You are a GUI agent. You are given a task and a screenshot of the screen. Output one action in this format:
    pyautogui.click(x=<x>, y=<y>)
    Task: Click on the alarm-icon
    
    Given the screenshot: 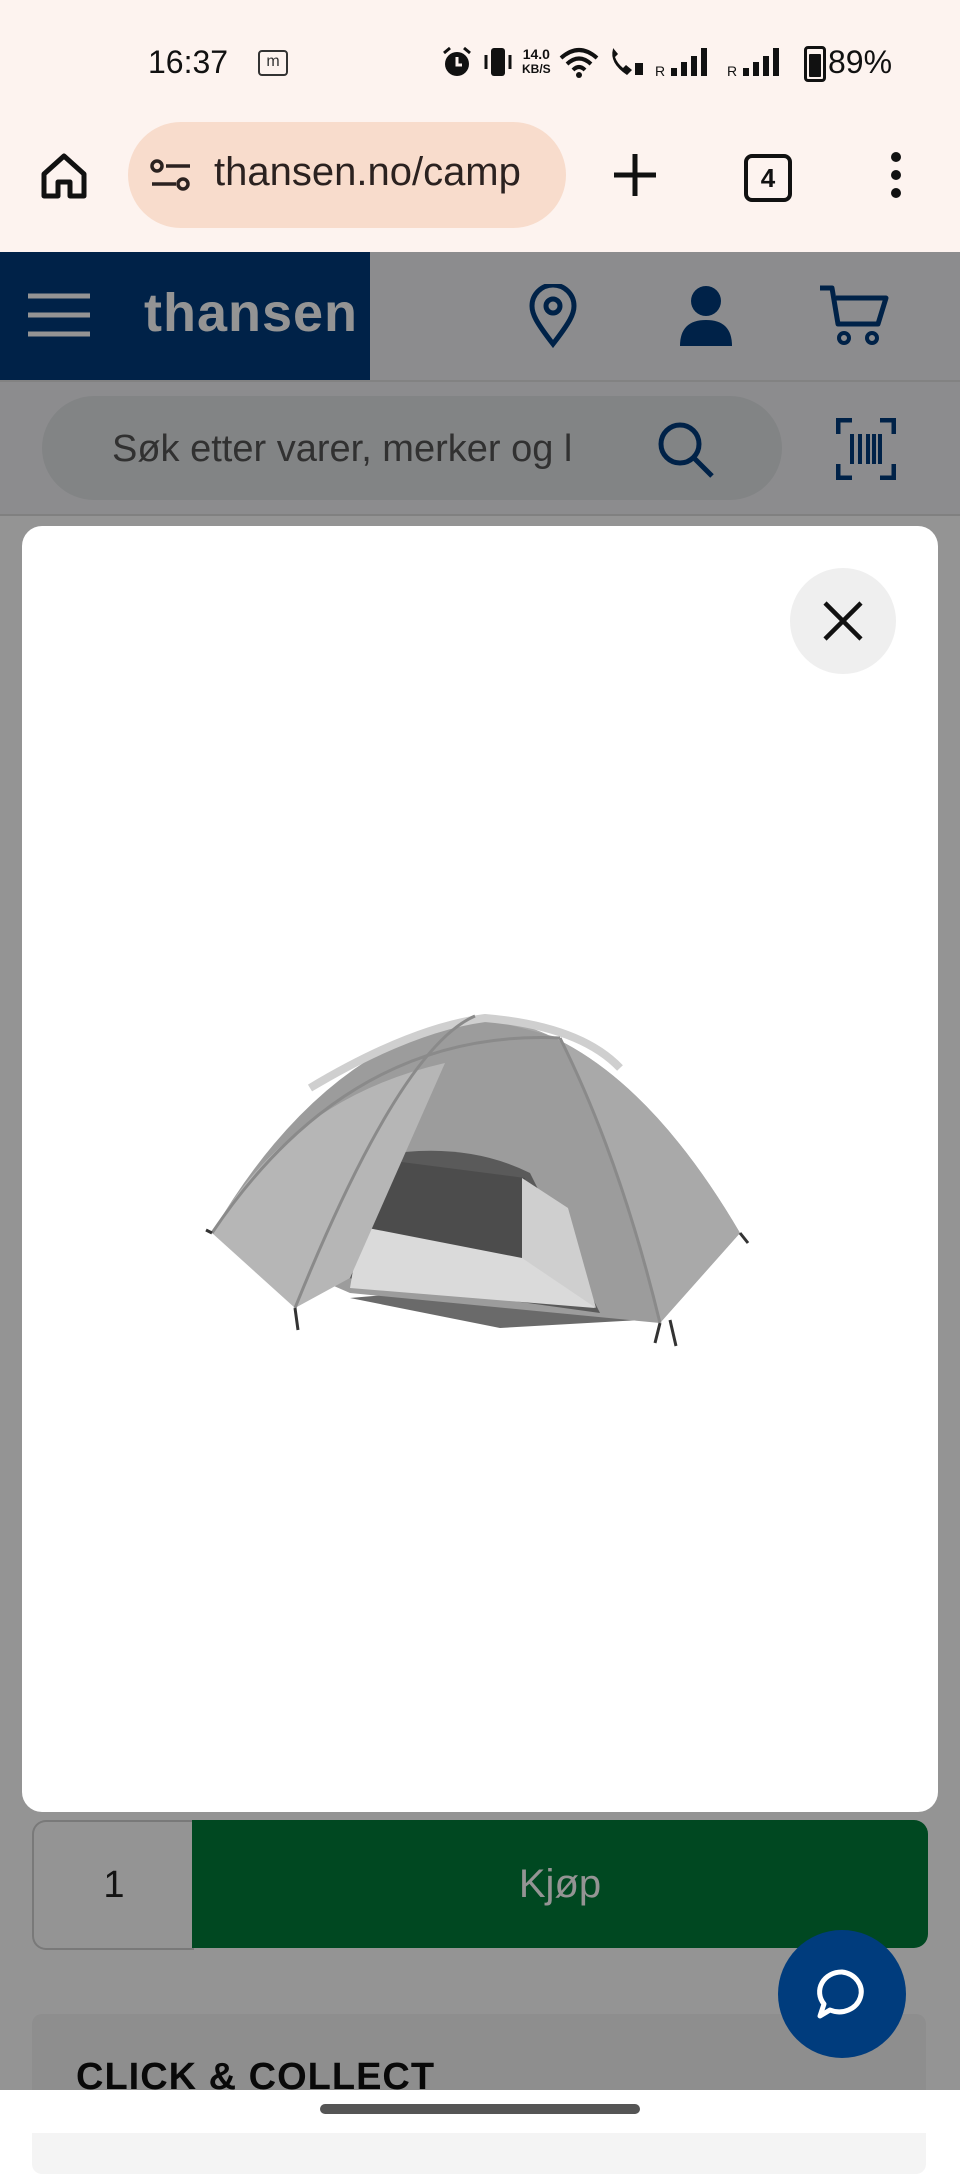 What is the action you would take?
    pyautogui.click(x=457, y=61)
    